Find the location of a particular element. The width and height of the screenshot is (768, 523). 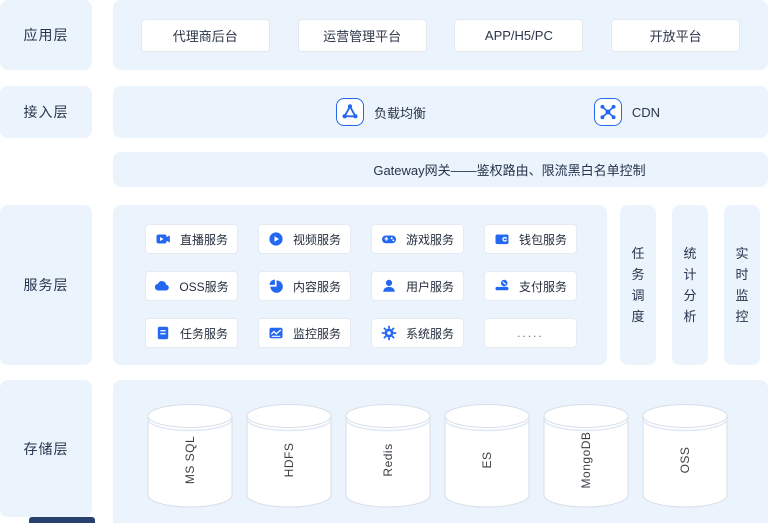

database-label: OSS is located at coordinates (685, 460).